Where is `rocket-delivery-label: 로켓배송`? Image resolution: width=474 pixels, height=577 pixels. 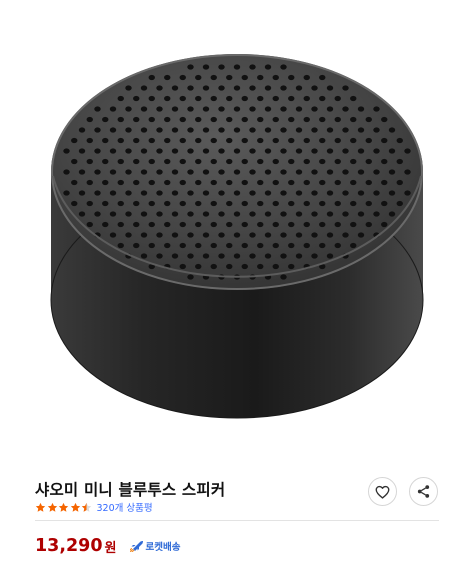 rocket-delivery-label: 로켓배송 is located at coordinates (163, 547).